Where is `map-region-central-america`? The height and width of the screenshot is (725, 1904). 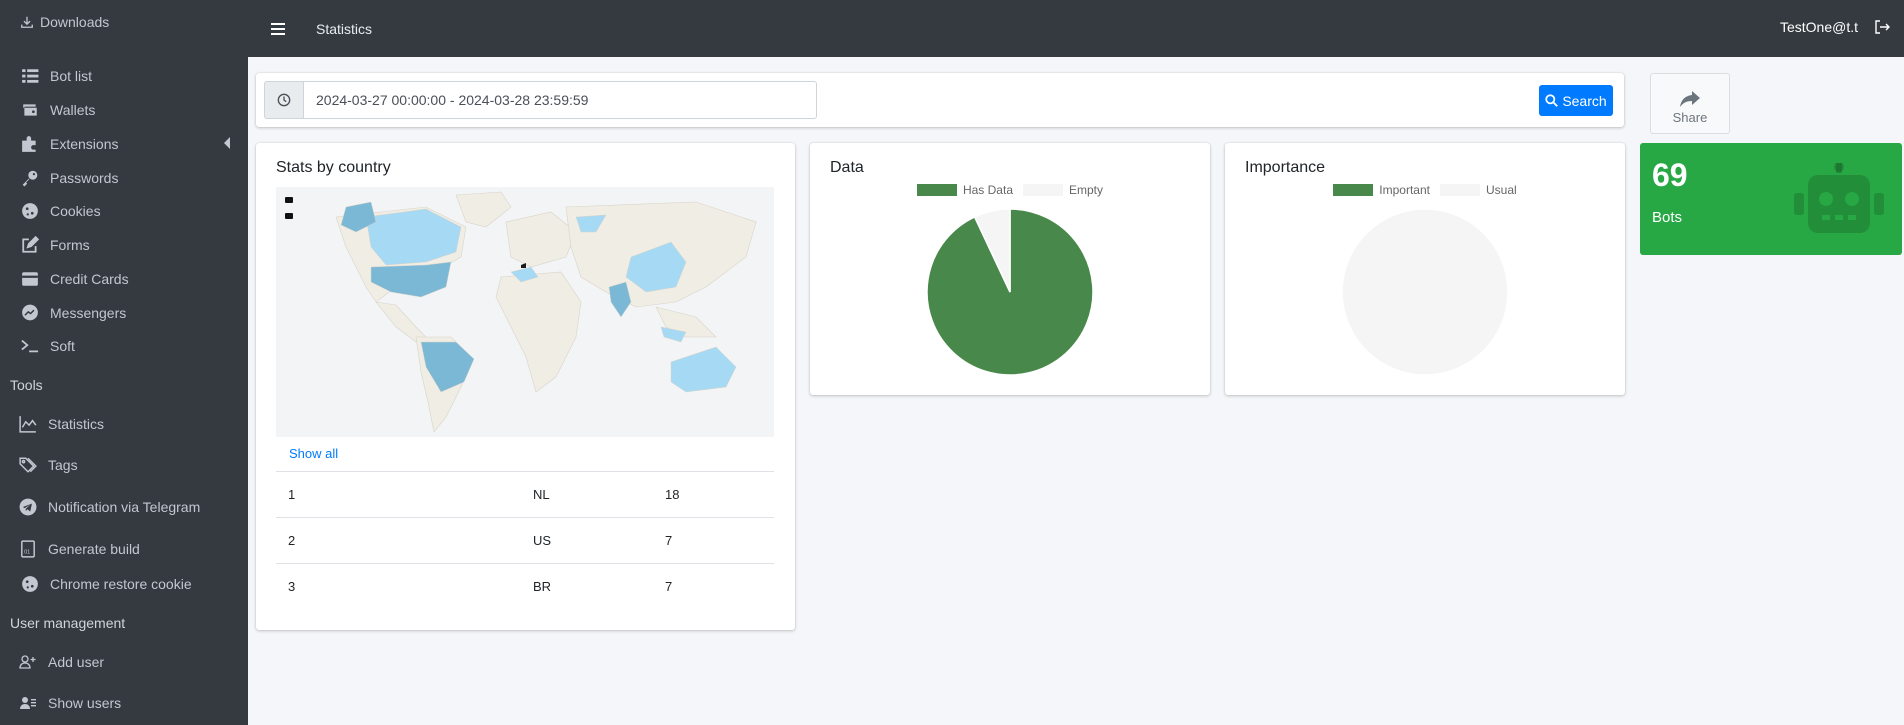
map-region-central-america is located at coordinates (401, 322).